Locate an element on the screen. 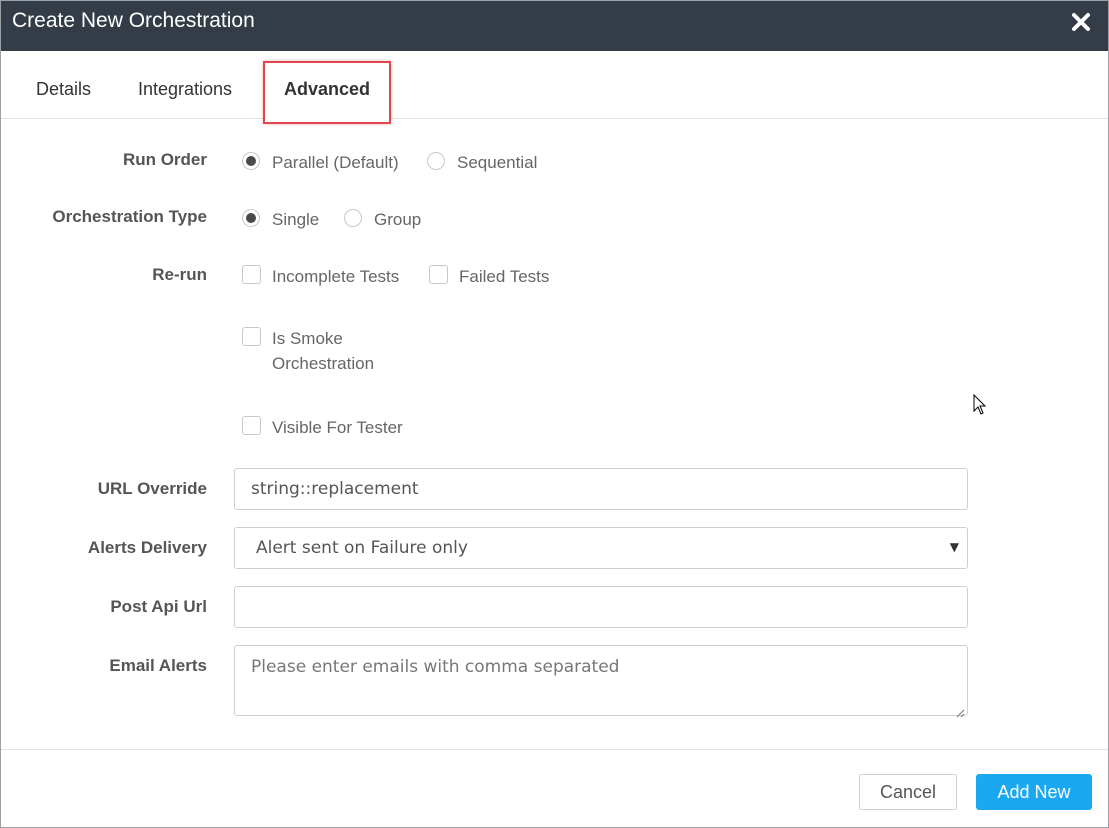  is-smoke-checkbox is located at coordinates (251, 336).